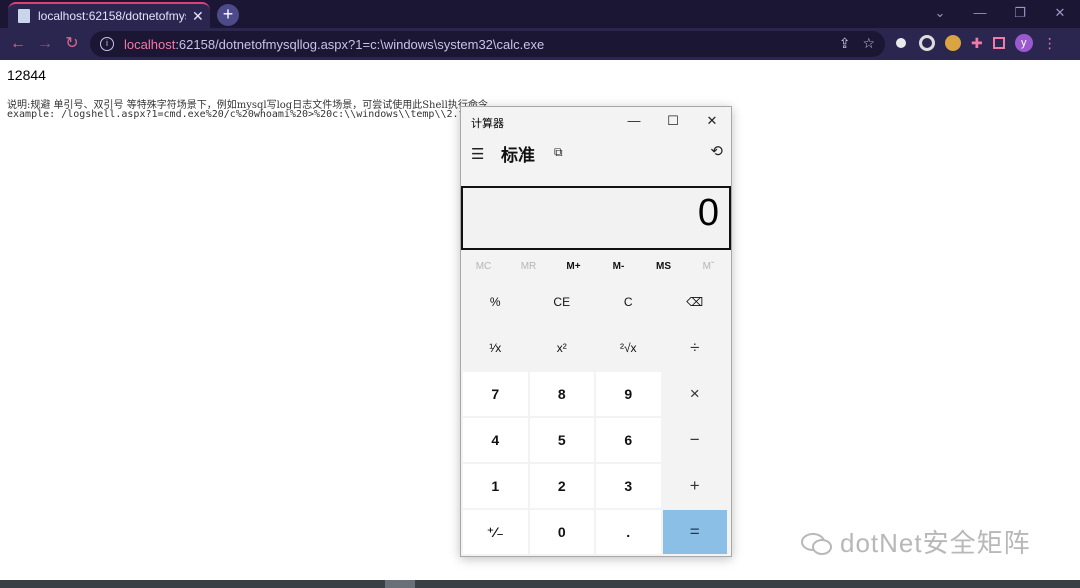 This screenshot has height=588, width=1080. Describe the element at coordinates (712, 121) in the screenshot. I see `close-button: ✕` at that location.